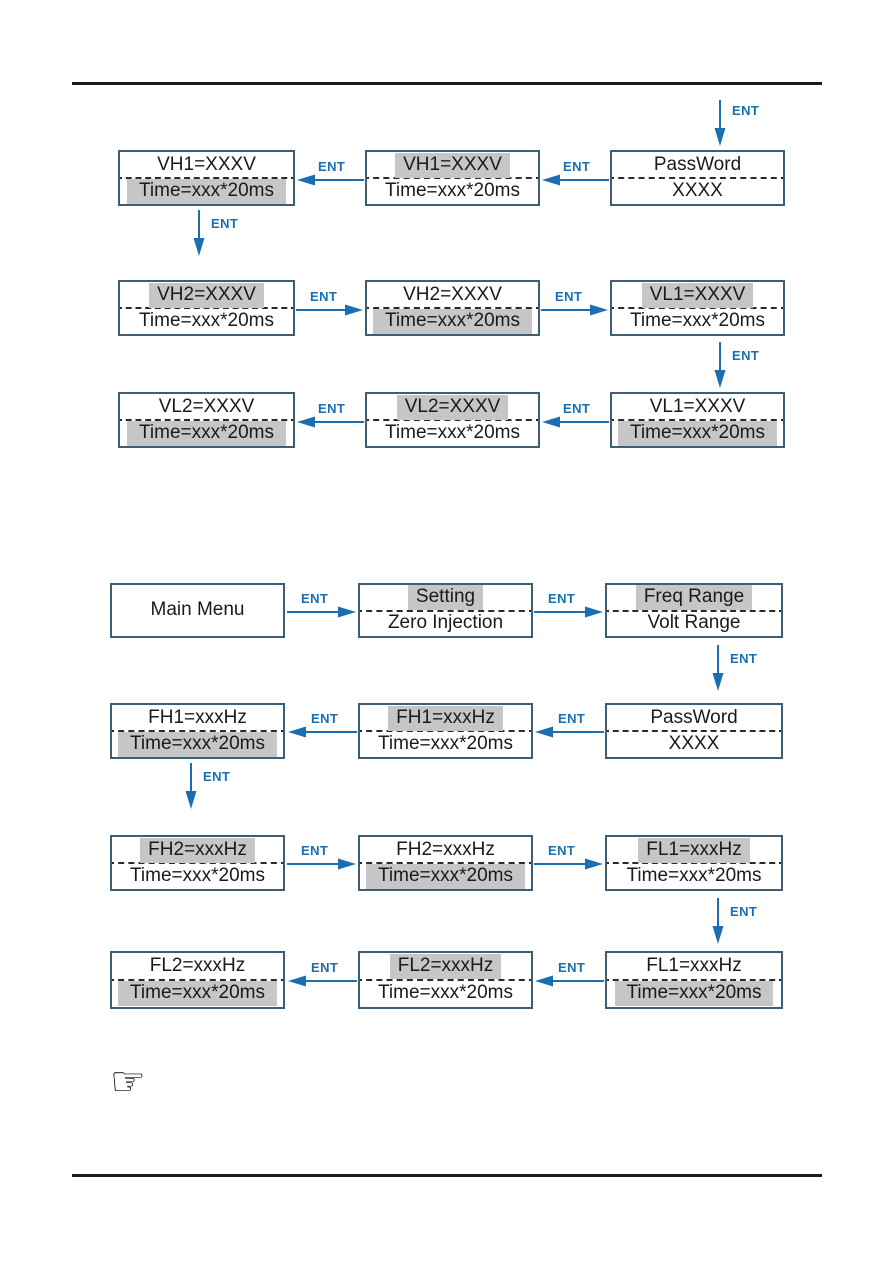 The image size is (893, 1263). I want to click on lcd-line-bottom: Volt Range, so click(694, 622).